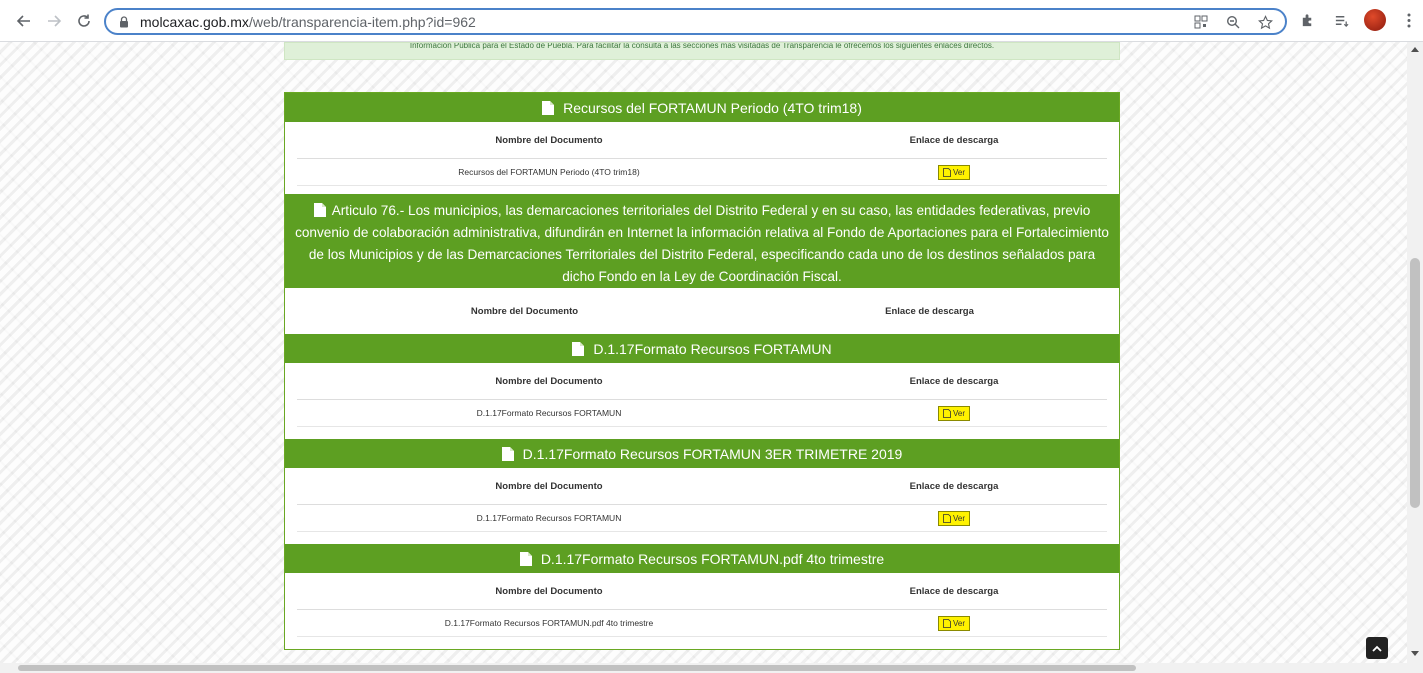 The height and width of the screenshot is (673, 1423). I want to click on chevron-up-icon, so click(1377, 648).